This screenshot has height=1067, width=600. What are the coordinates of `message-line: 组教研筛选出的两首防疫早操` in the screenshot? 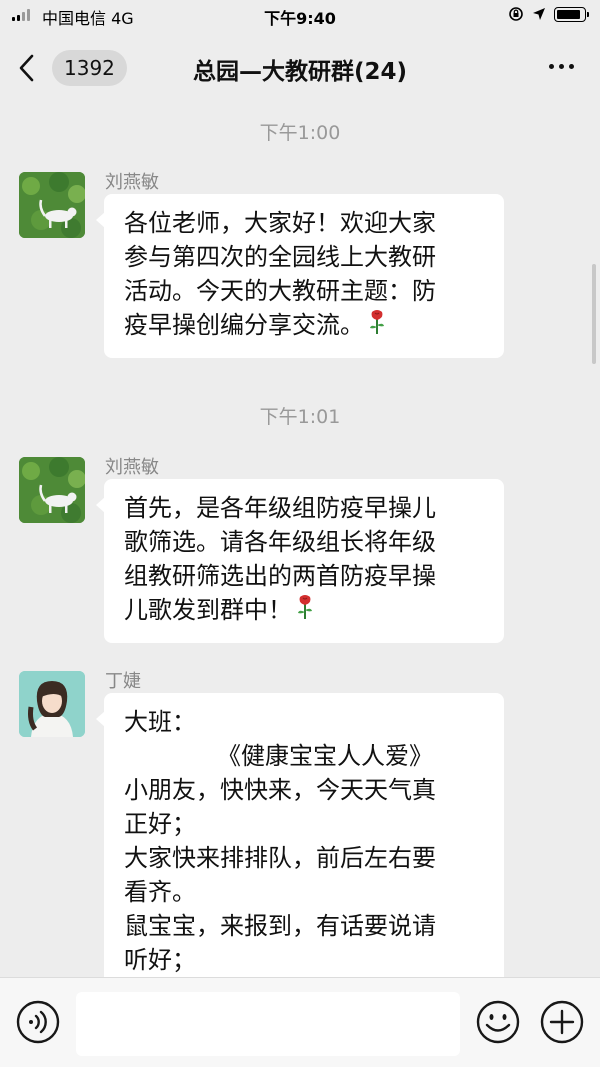 It's located at (280, 576).